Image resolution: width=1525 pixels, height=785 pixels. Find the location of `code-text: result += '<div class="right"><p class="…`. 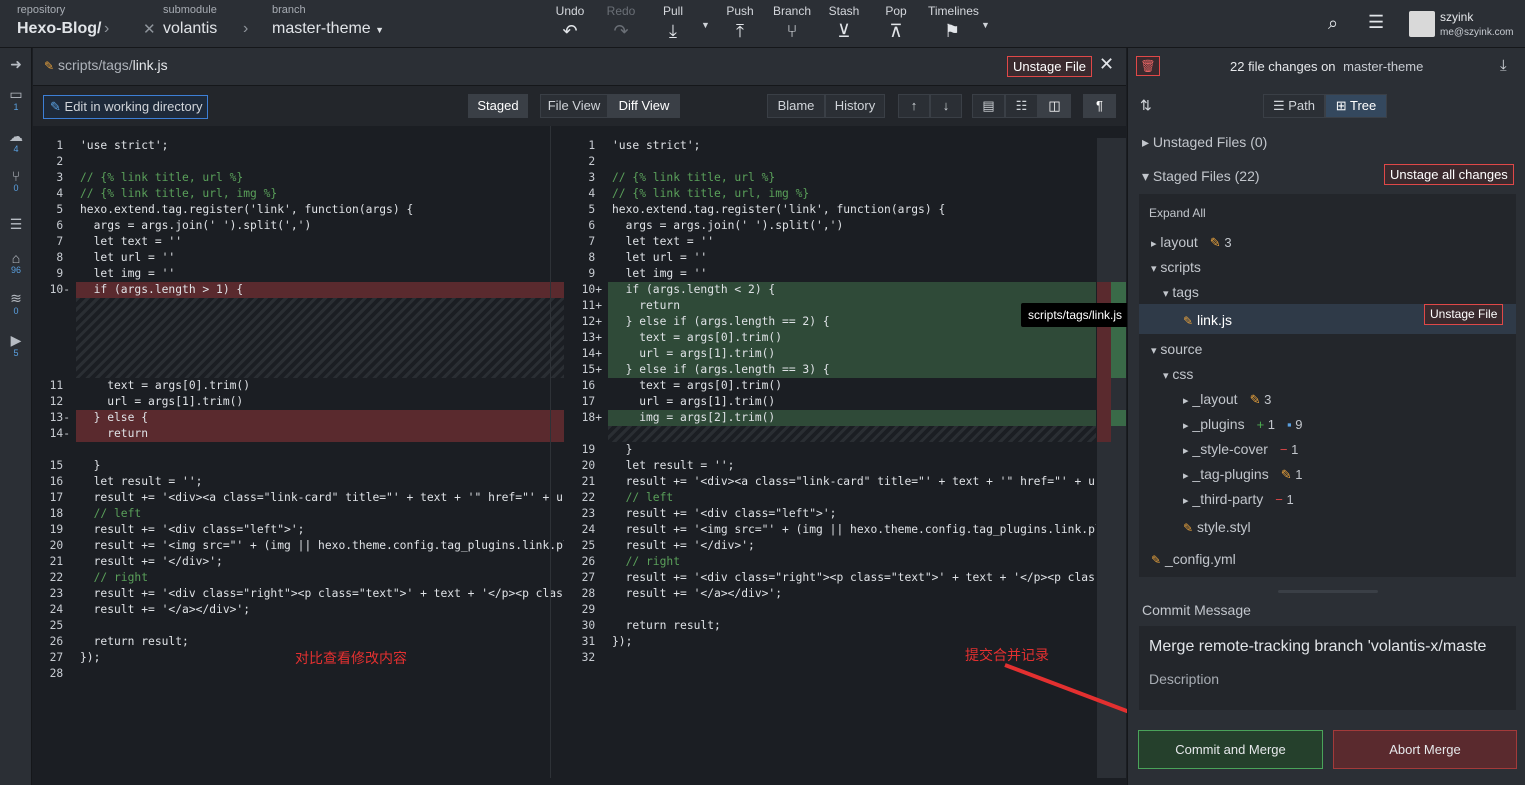

code-text: result += '<div class="right"><p class="… is located at coordinates (854, 577).